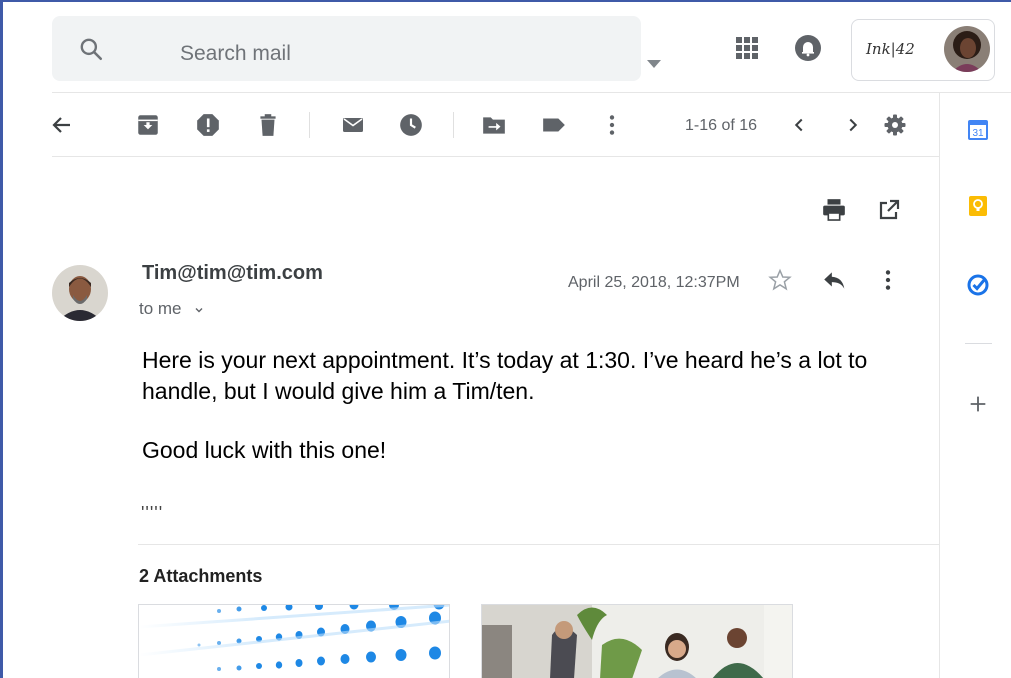 This screenshot has width=1011, height=678. I want to click on search-icon, so click(91, 49).